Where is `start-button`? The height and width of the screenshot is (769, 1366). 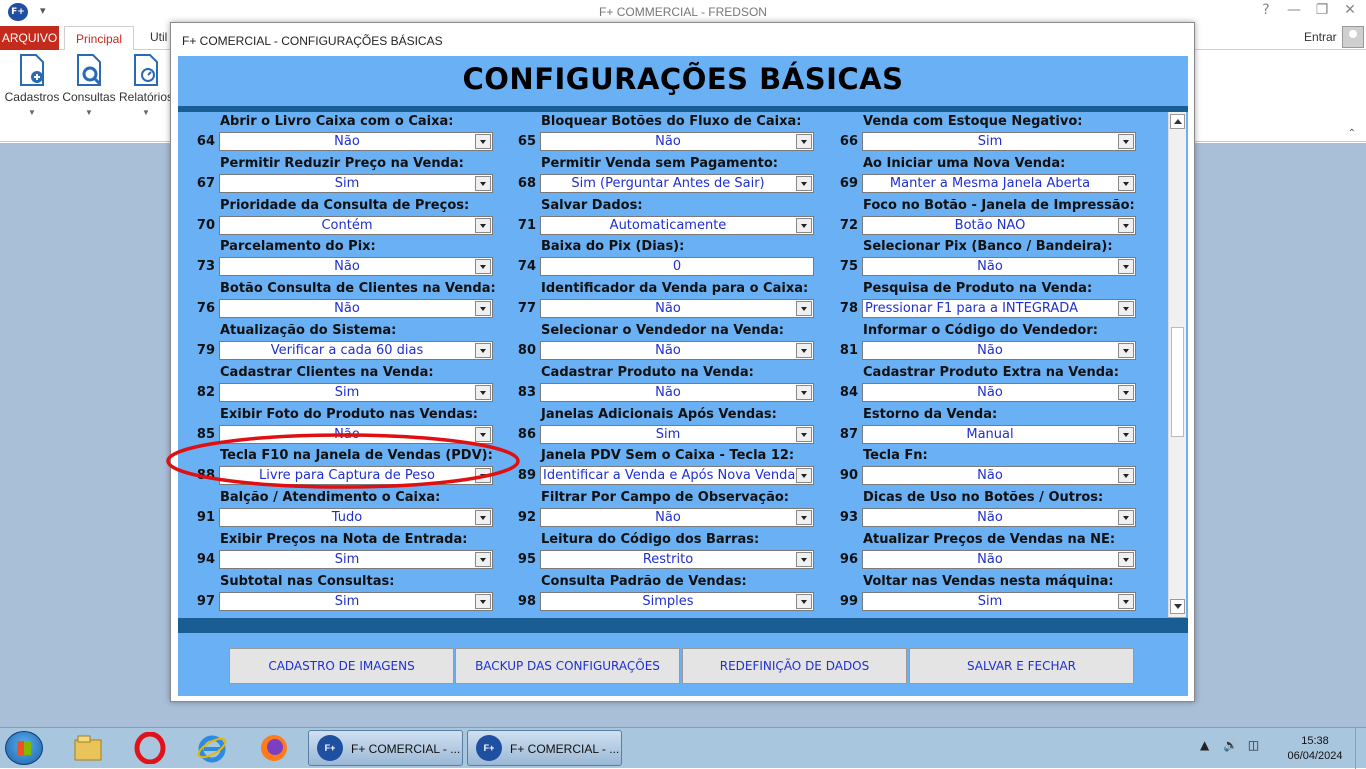
start-button is located at coordinates (24, 748).